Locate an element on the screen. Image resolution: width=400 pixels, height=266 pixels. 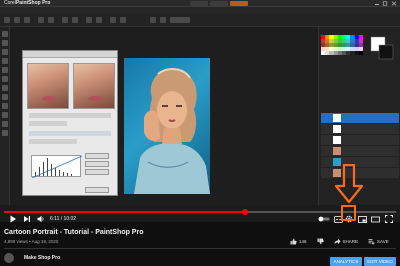
progress-bar is located at coordinates (200, 212).